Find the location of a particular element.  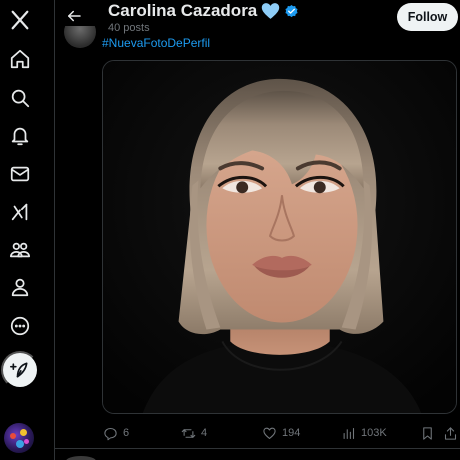

heart-outline-icon is located at coordinates (269, 433).